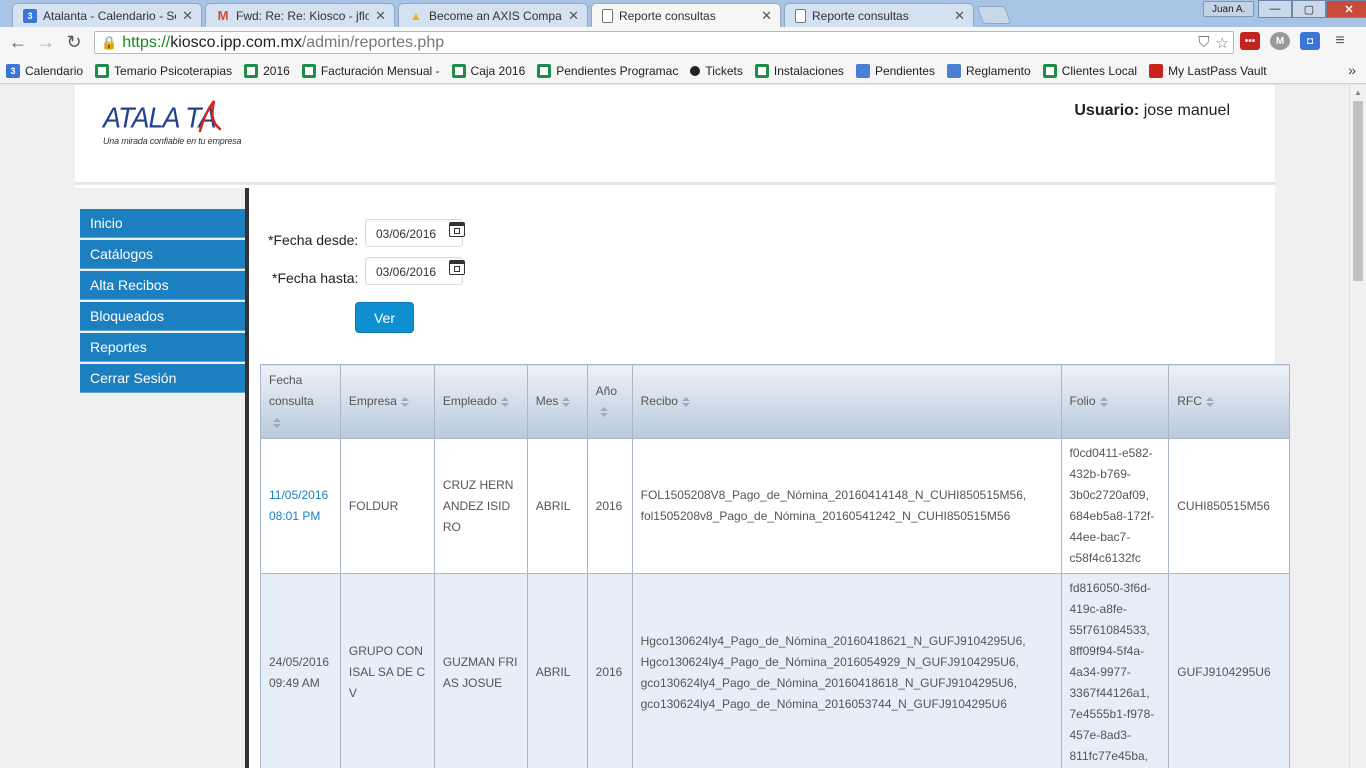 This screenshot has width=1366, height=768. Describe the element at coordinates (846, 401) in the screenshot. I see `column-header-recibo: Recibo` at that location.